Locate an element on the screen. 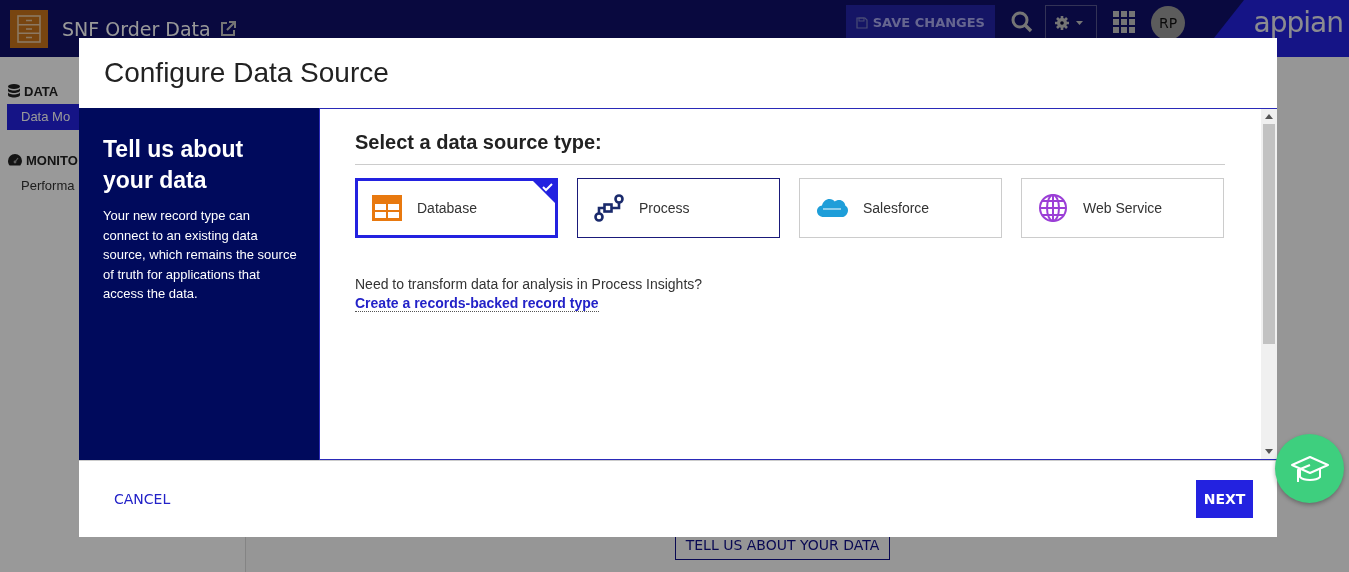  external-link-icon is located at coordinates (227, 28).